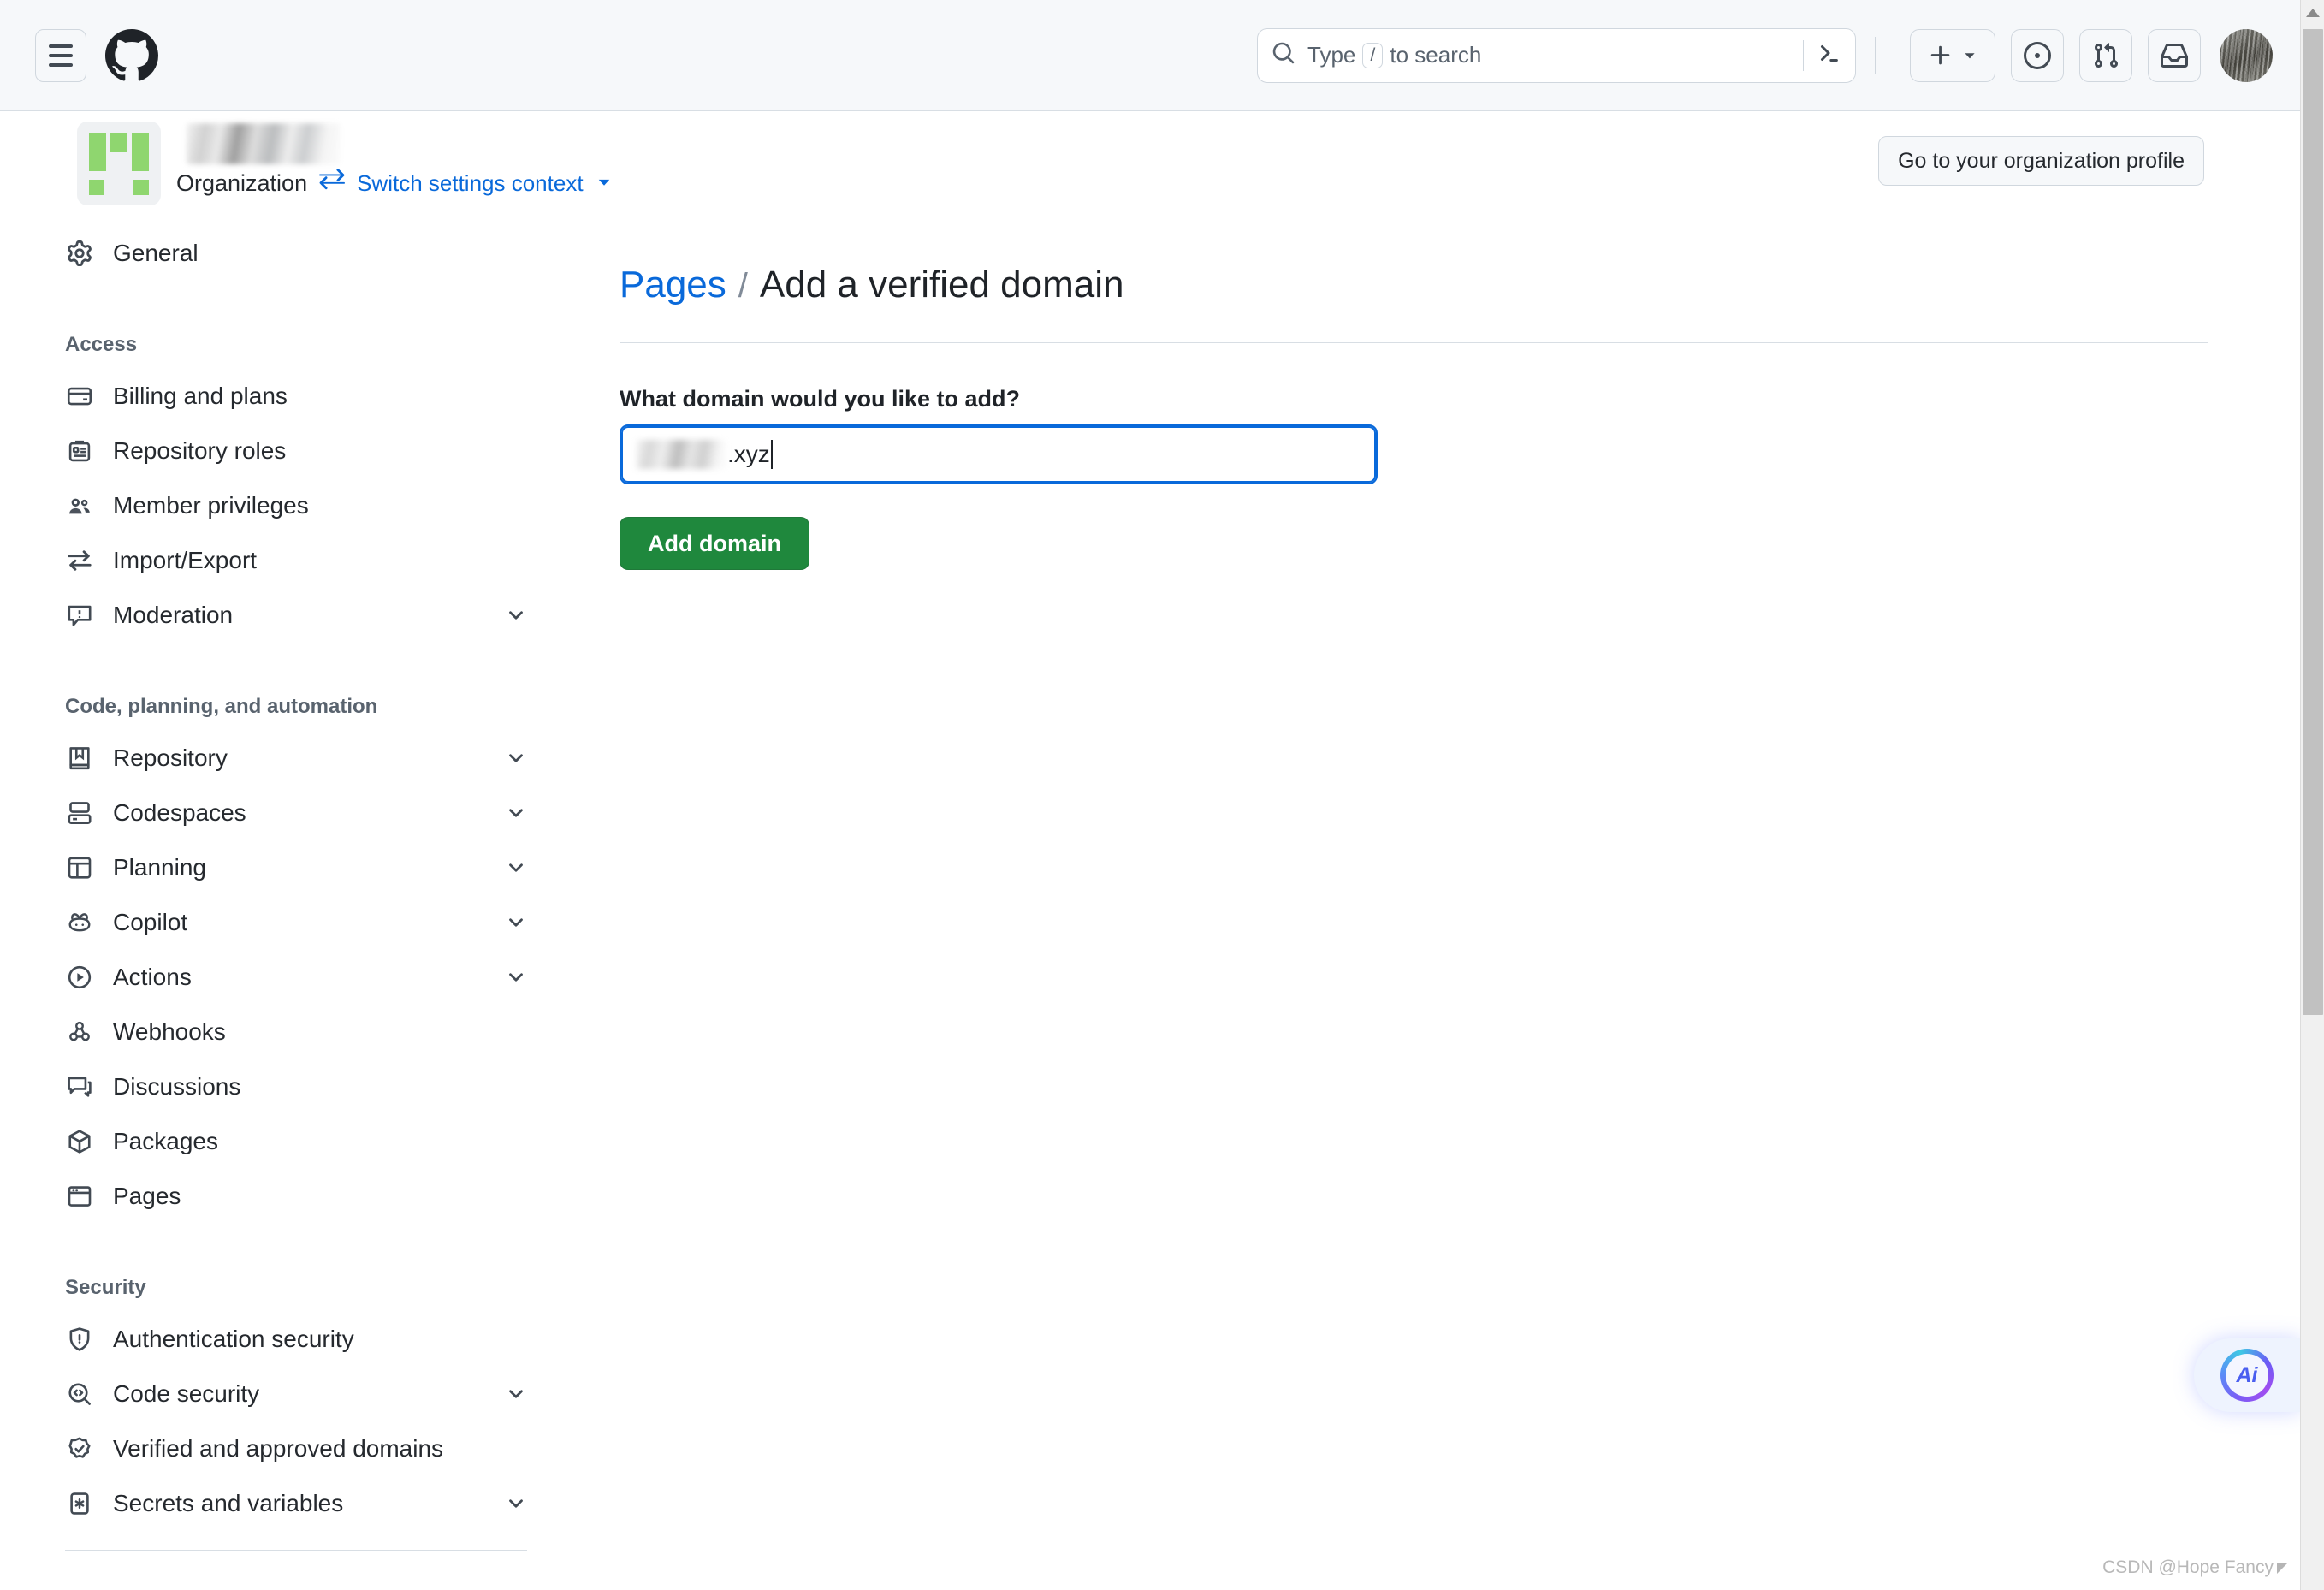 The width and height of the screenshot is (2324, 1590). I want to click on domain-question-label: What domain would you like to add?, so click(820, 399).